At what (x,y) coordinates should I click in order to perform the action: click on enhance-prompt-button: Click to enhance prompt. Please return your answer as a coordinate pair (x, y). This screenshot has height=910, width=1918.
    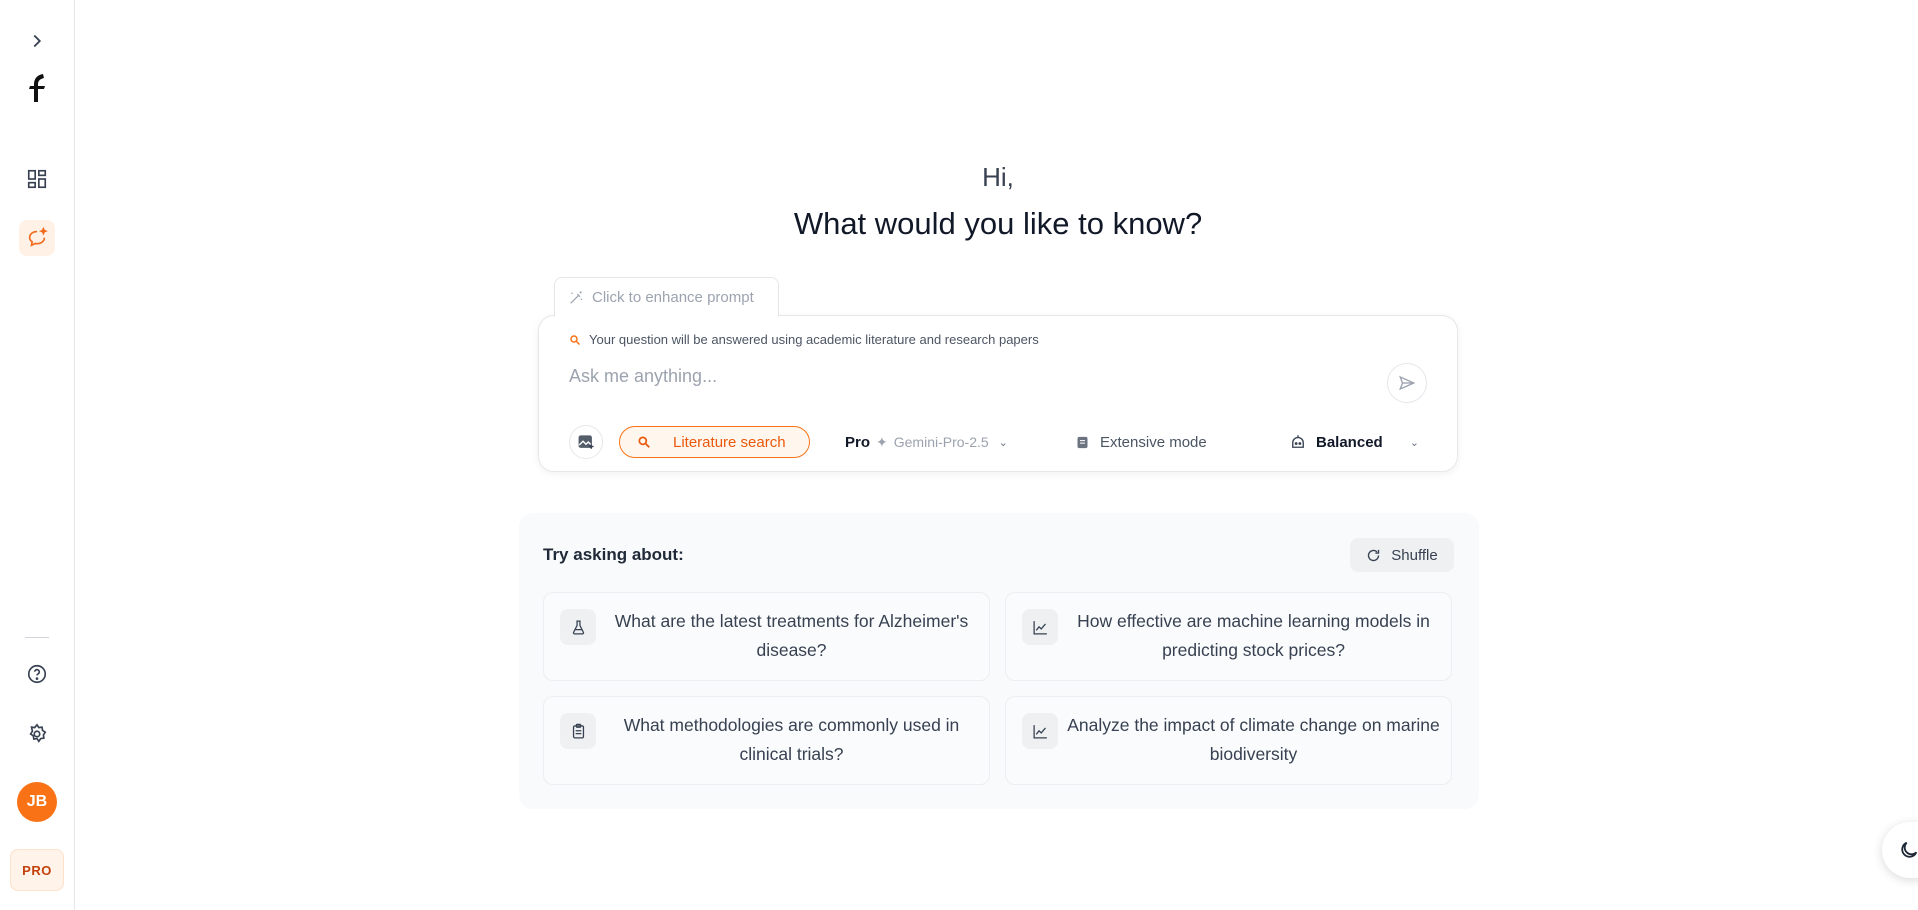
    Looking at the image, I should click on (666, 297).